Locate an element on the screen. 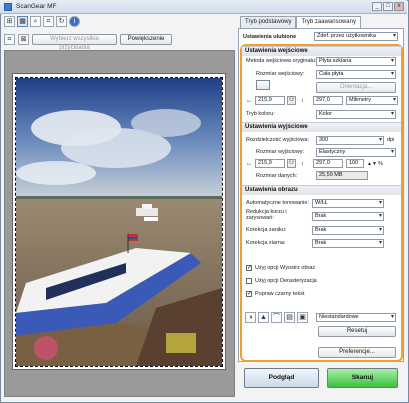  preview-toolbar: ⊞ ▦ ⌕ ⌗ ↻ i is located at coordinates (42, 22).